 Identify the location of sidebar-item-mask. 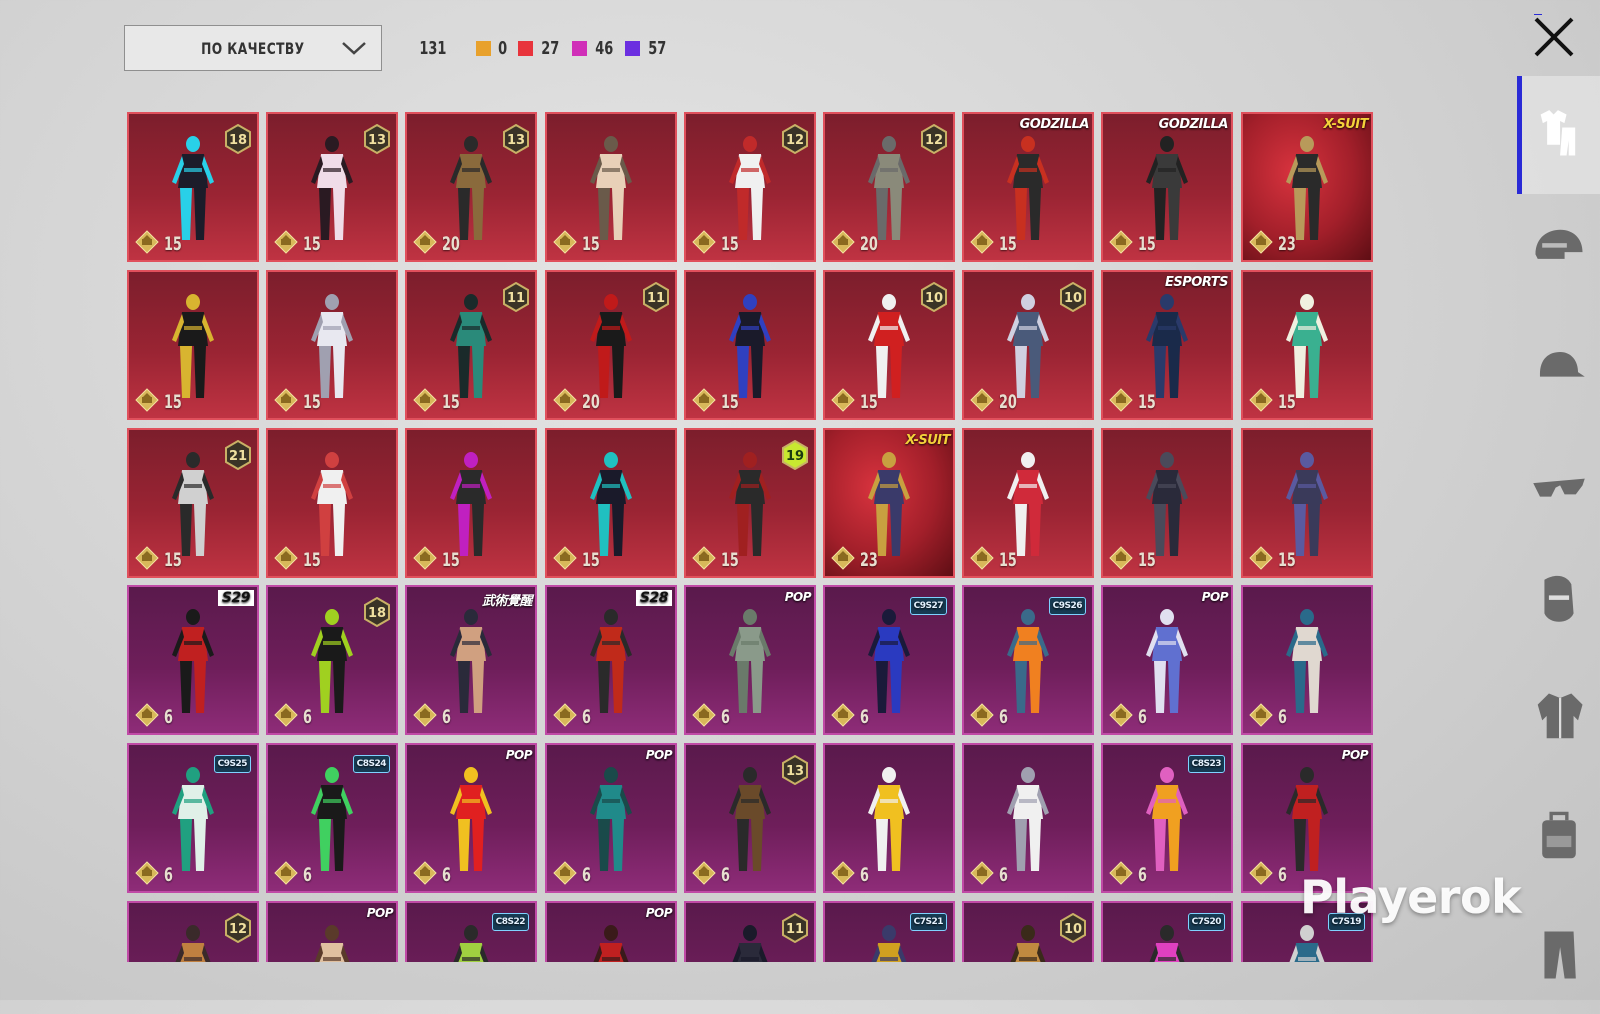
(1558, 601).